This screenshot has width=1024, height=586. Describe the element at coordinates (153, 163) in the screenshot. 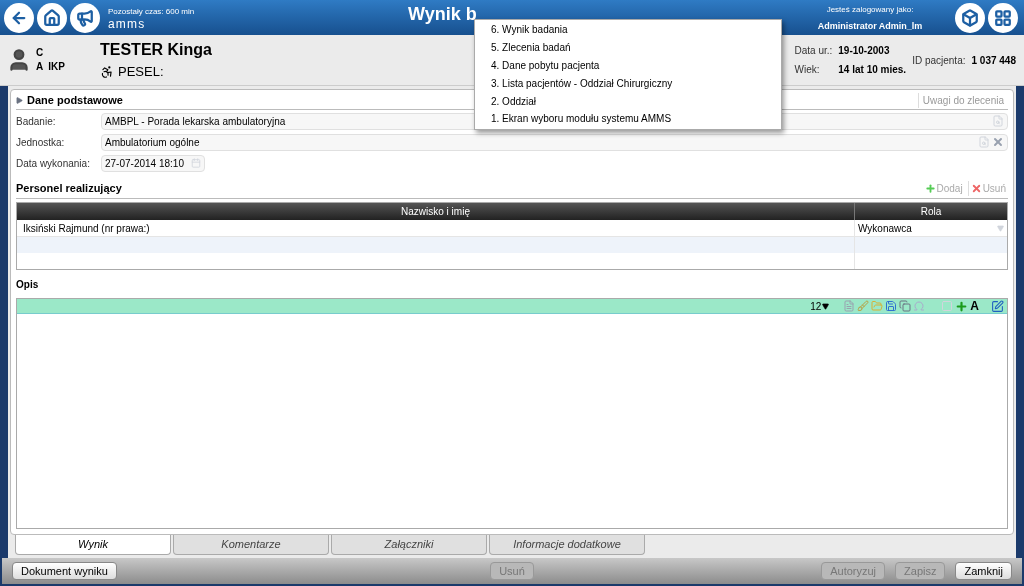

I see `input-field: 27-07-2014 18:10` at that location.